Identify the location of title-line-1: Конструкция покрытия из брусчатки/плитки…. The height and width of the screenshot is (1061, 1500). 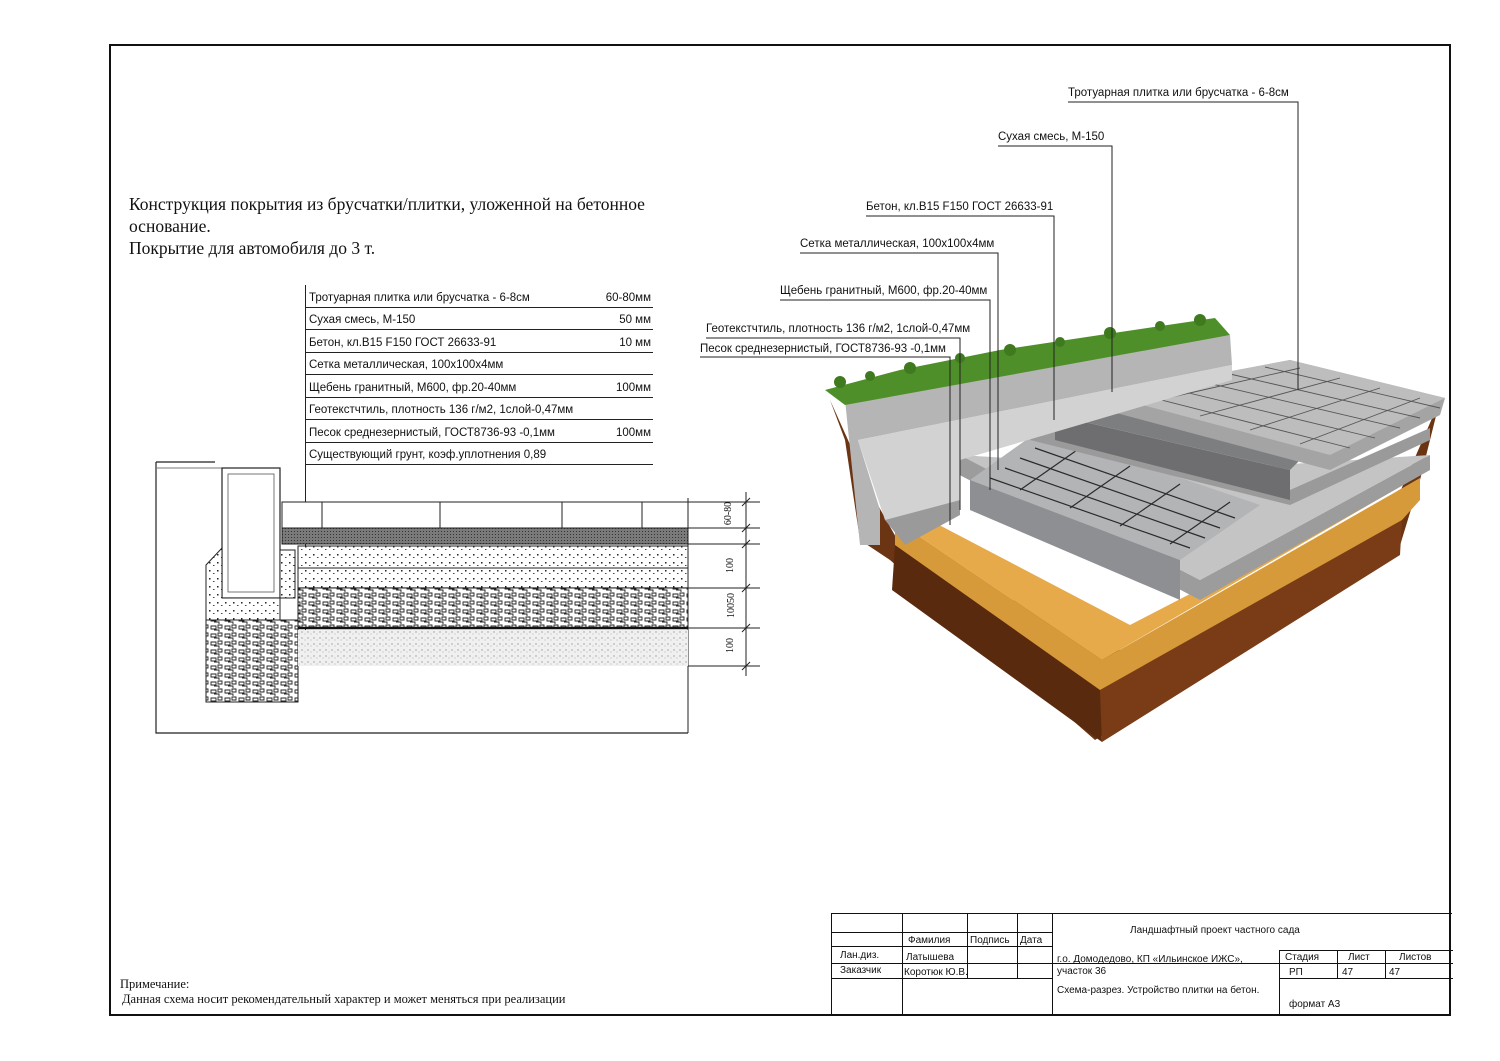
(387, 204).